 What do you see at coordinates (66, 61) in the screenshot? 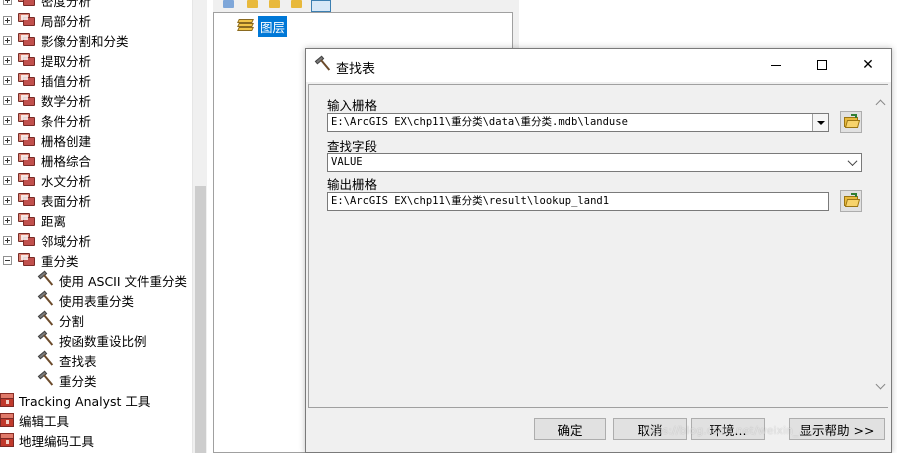
I see `tree-item-label: 提取分析` at bounding box center [66, 61].